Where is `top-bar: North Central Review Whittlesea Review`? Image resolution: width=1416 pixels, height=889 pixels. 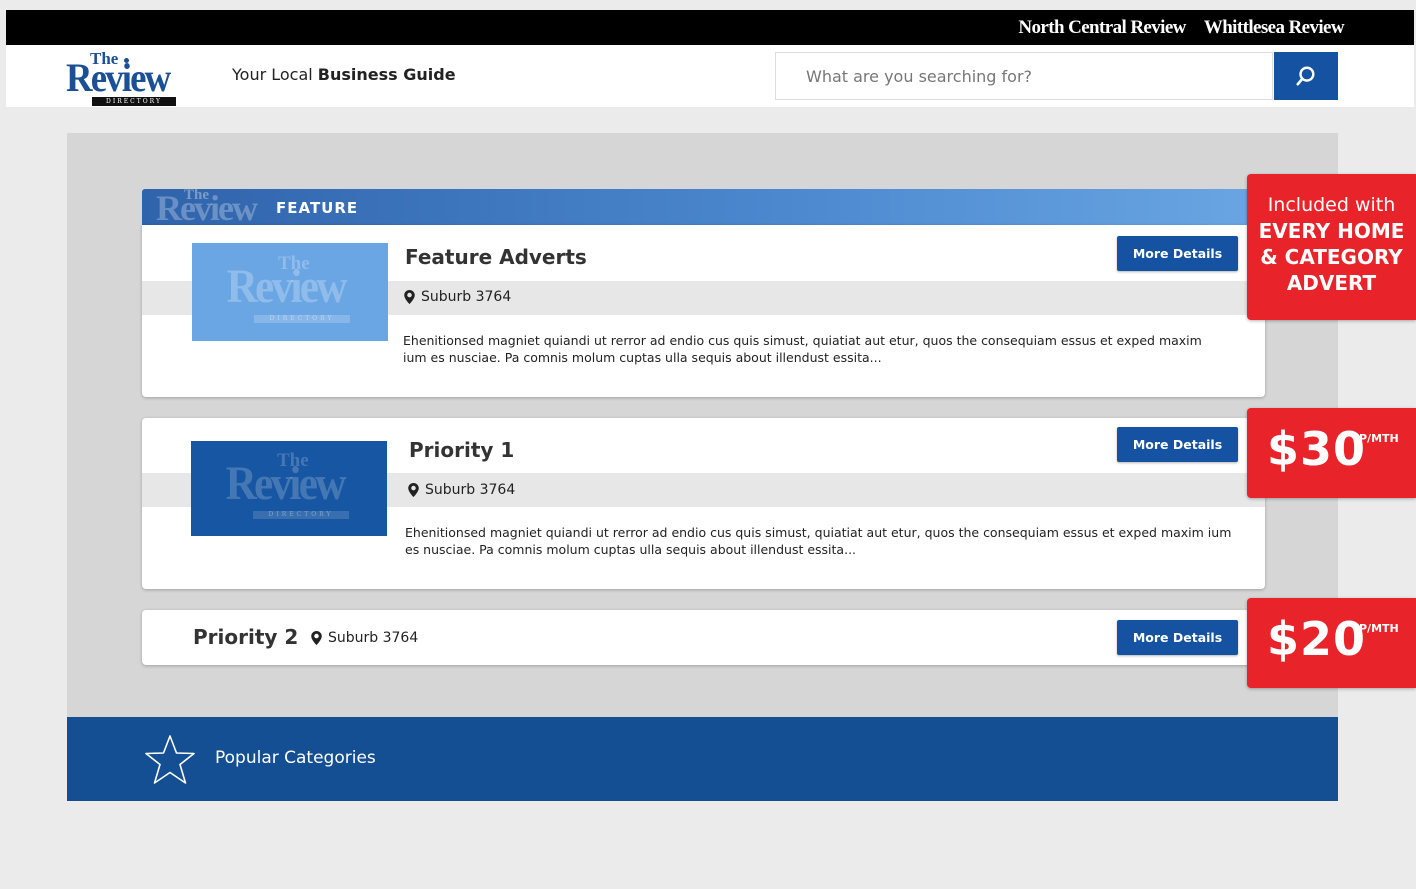
top-bar: North Central Review Whittlesea Review is located at coordinates (710, 27).